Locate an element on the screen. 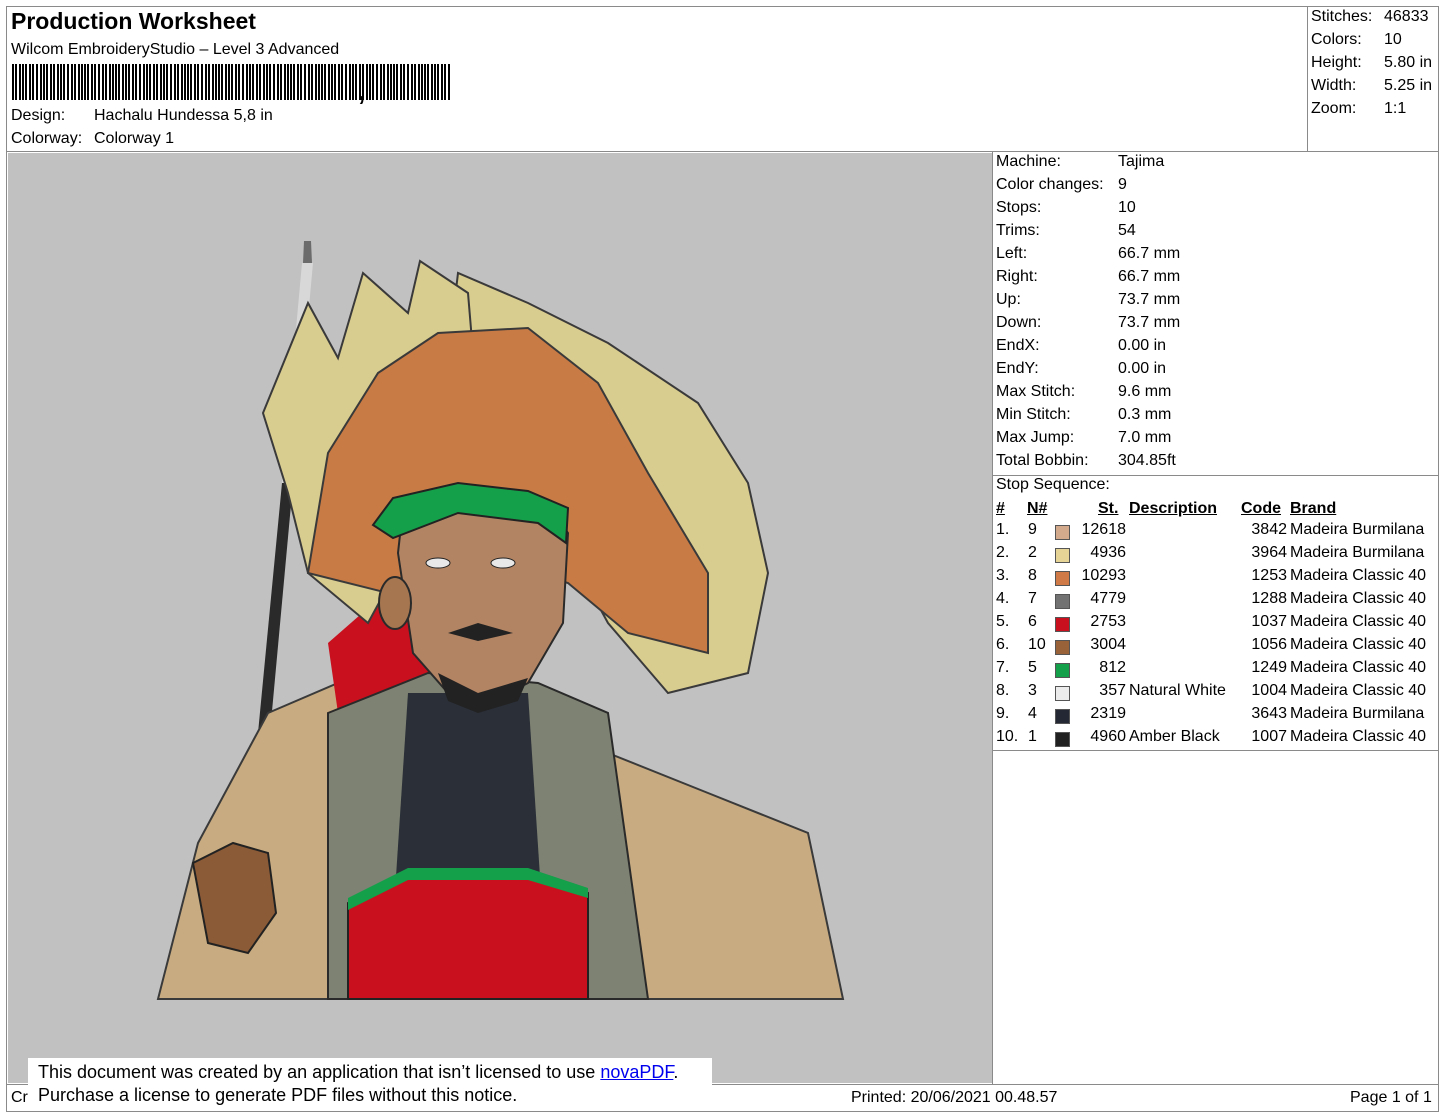  cell-needle: 7 is located at coordinates (1032, 598).